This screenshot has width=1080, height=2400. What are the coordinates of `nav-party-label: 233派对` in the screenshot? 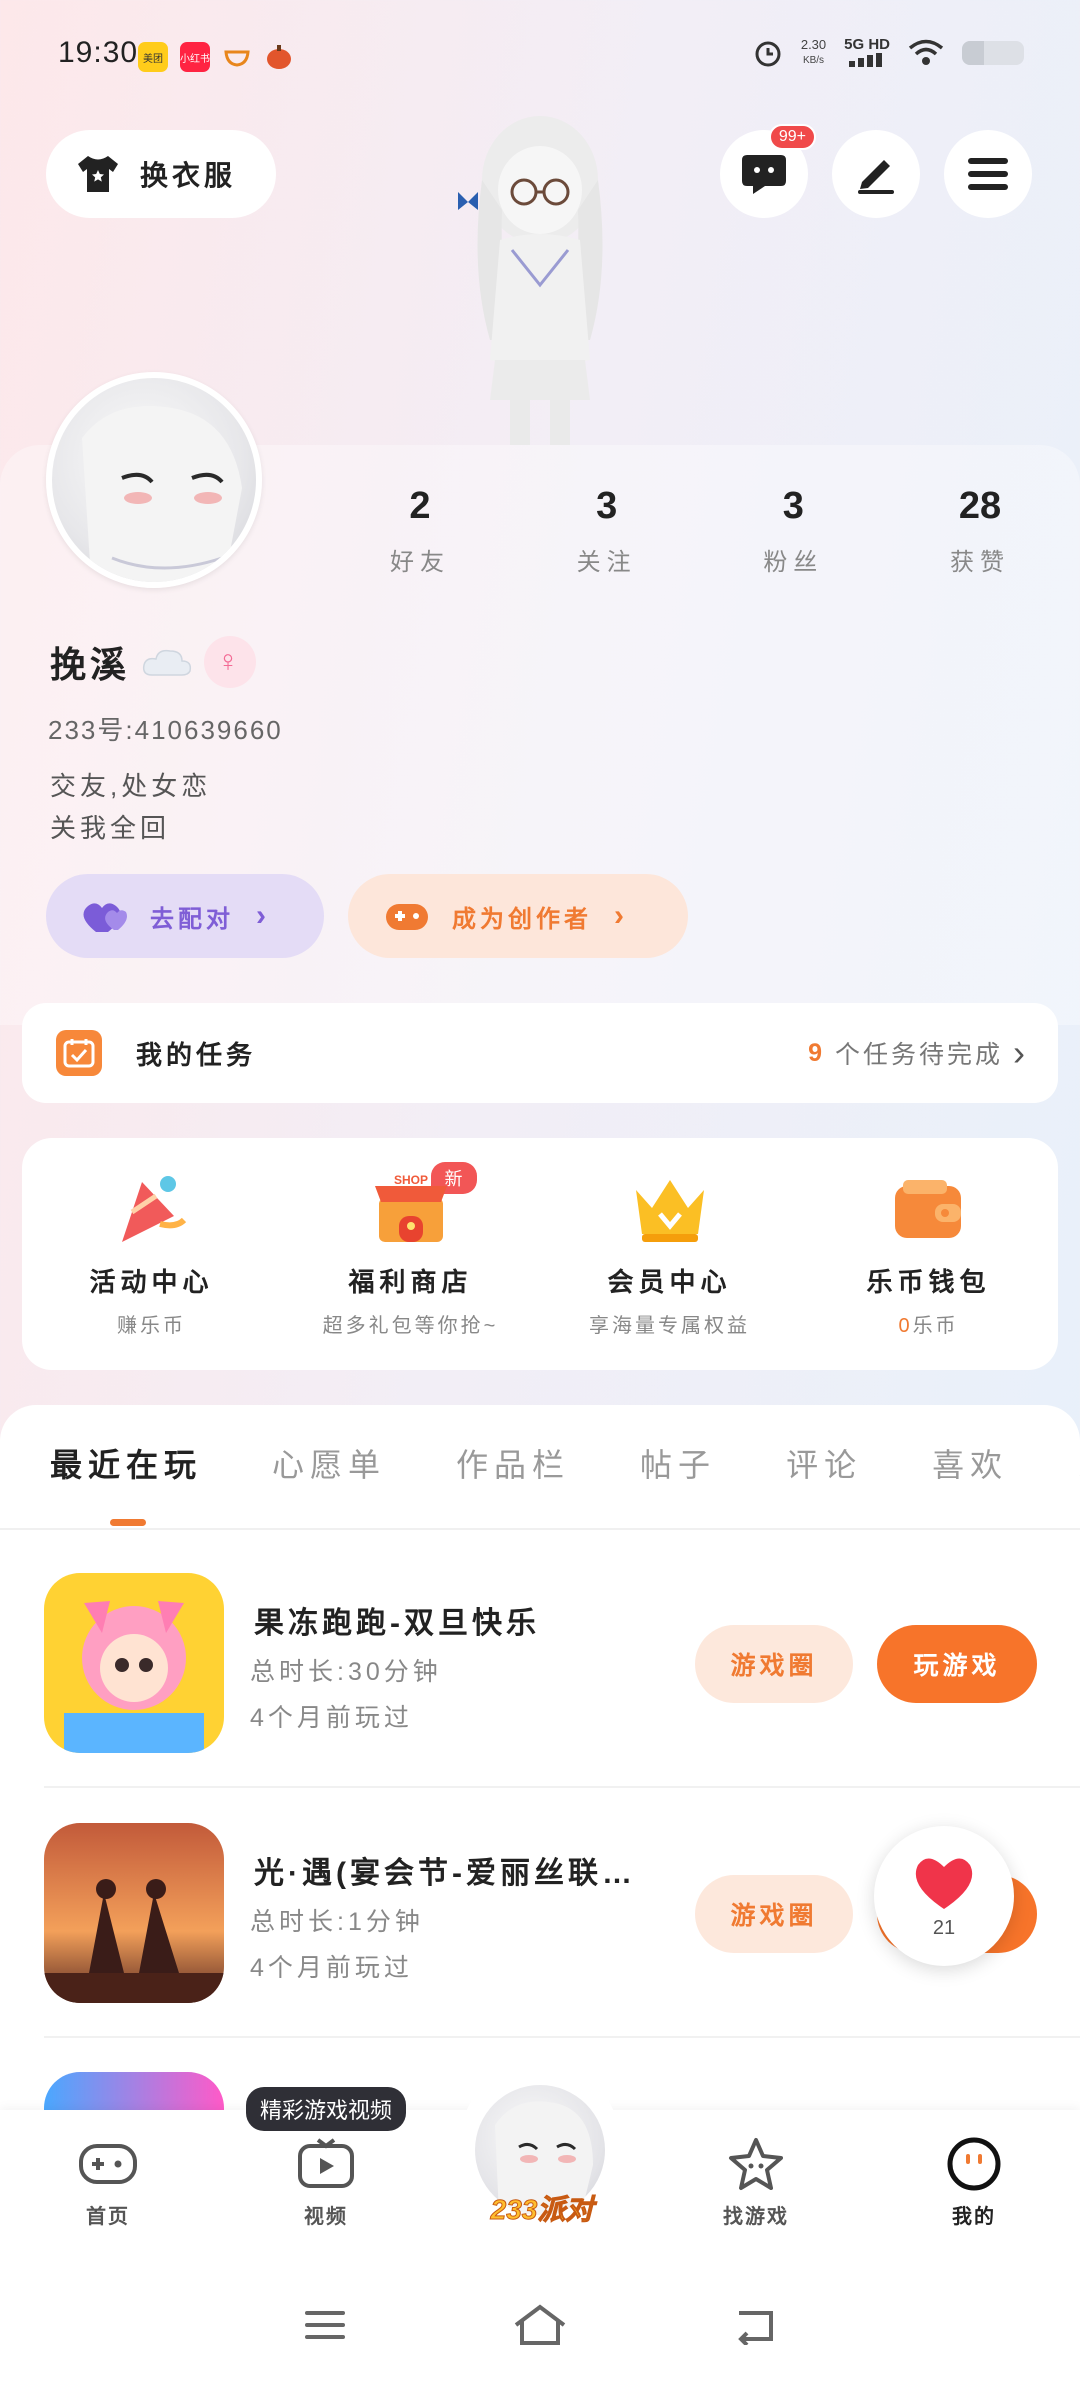 It's located at (542, 2208).